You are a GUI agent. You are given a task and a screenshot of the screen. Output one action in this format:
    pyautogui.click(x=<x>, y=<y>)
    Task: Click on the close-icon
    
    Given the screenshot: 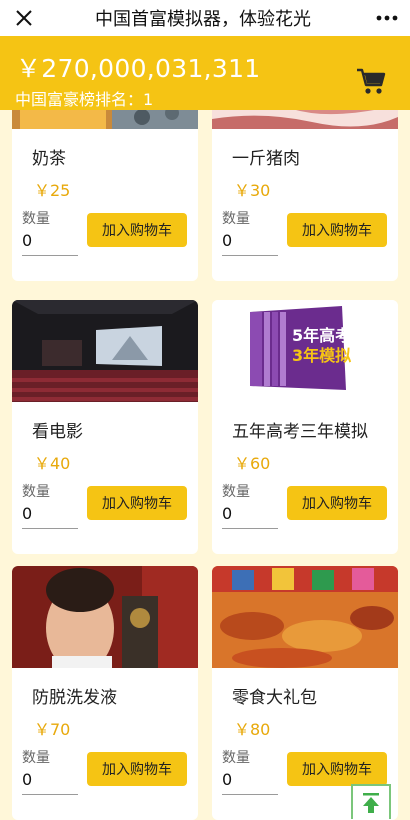 What is the action you would take?
    pyautogui.click(x=24, y=18)
    